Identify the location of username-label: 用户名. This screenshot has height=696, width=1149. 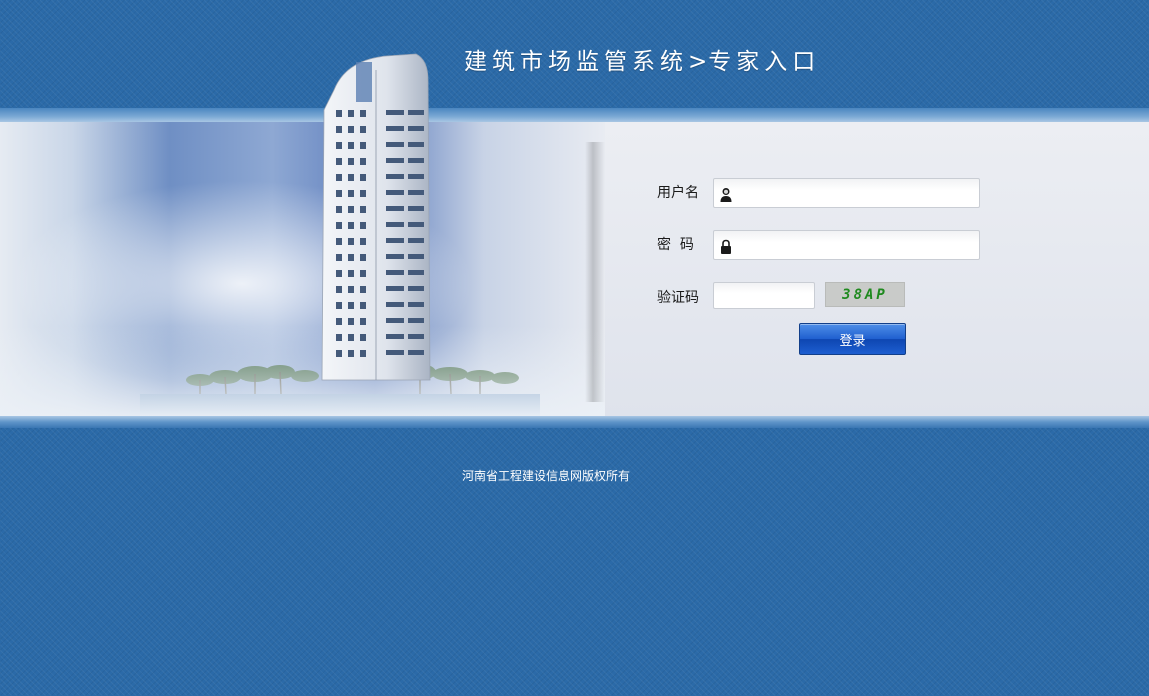
(678, 193).